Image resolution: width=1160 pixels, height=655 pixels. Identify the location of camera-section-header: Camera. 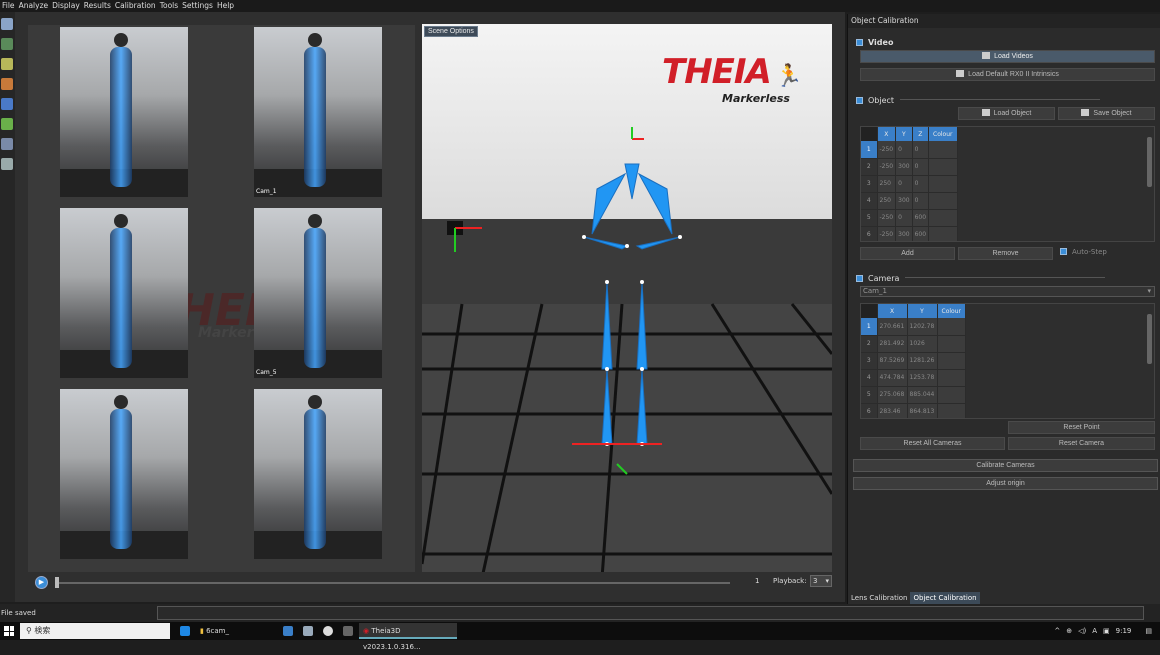
(981, 278).